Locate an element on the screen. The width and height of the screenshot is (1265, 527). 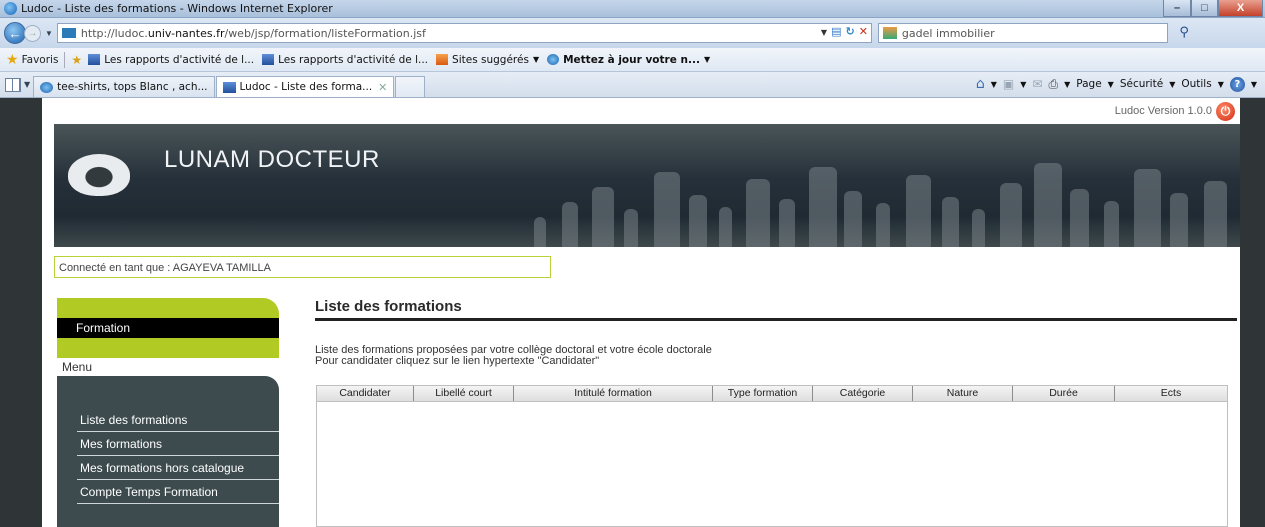
title-divider is located at coordinates (776, 319).